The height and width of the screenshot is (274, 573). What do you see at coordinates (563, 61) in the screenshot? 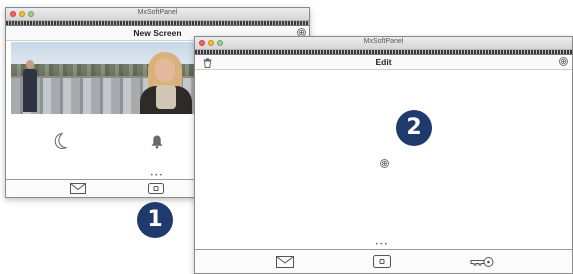
I see `add-element-icon: ⊕` at bounding box center [563, 61].